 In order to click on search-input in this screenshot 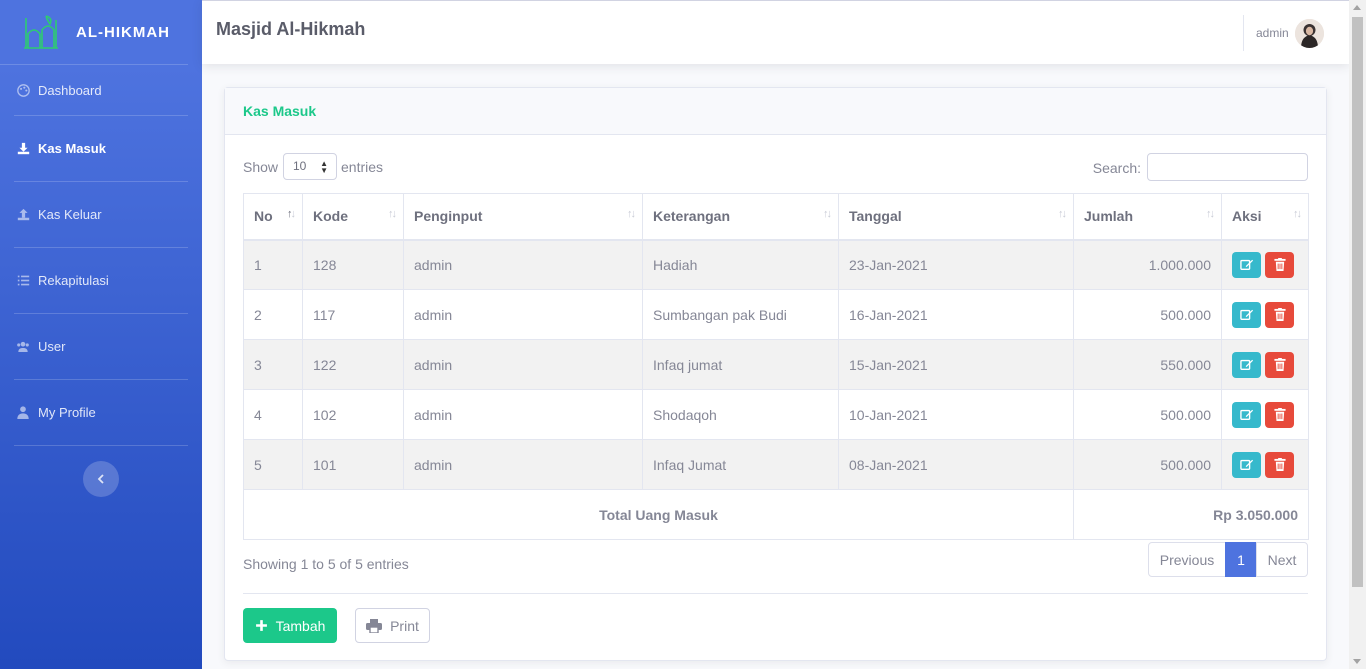, I will do `click(1227, 167)`.